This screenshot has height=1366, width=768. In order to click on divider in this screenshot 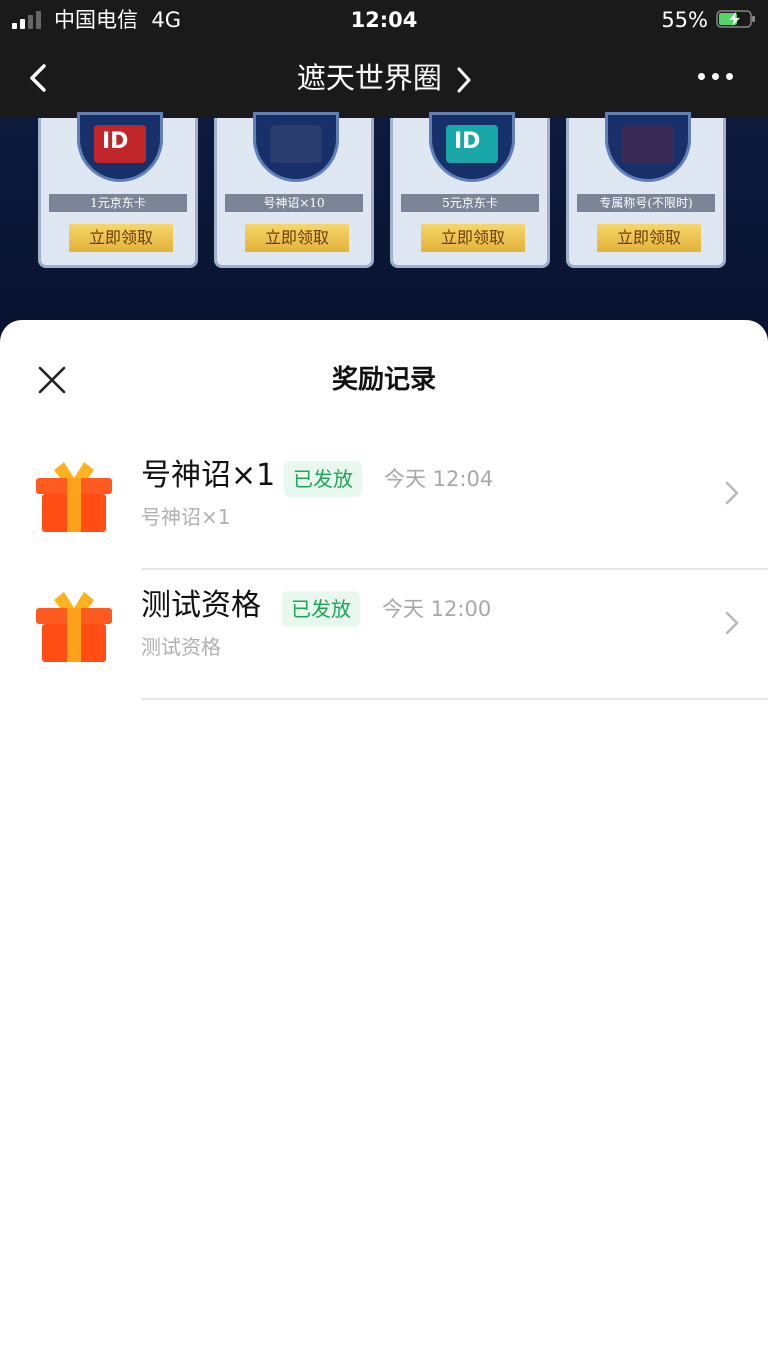, I will do `click(454, 699)`.